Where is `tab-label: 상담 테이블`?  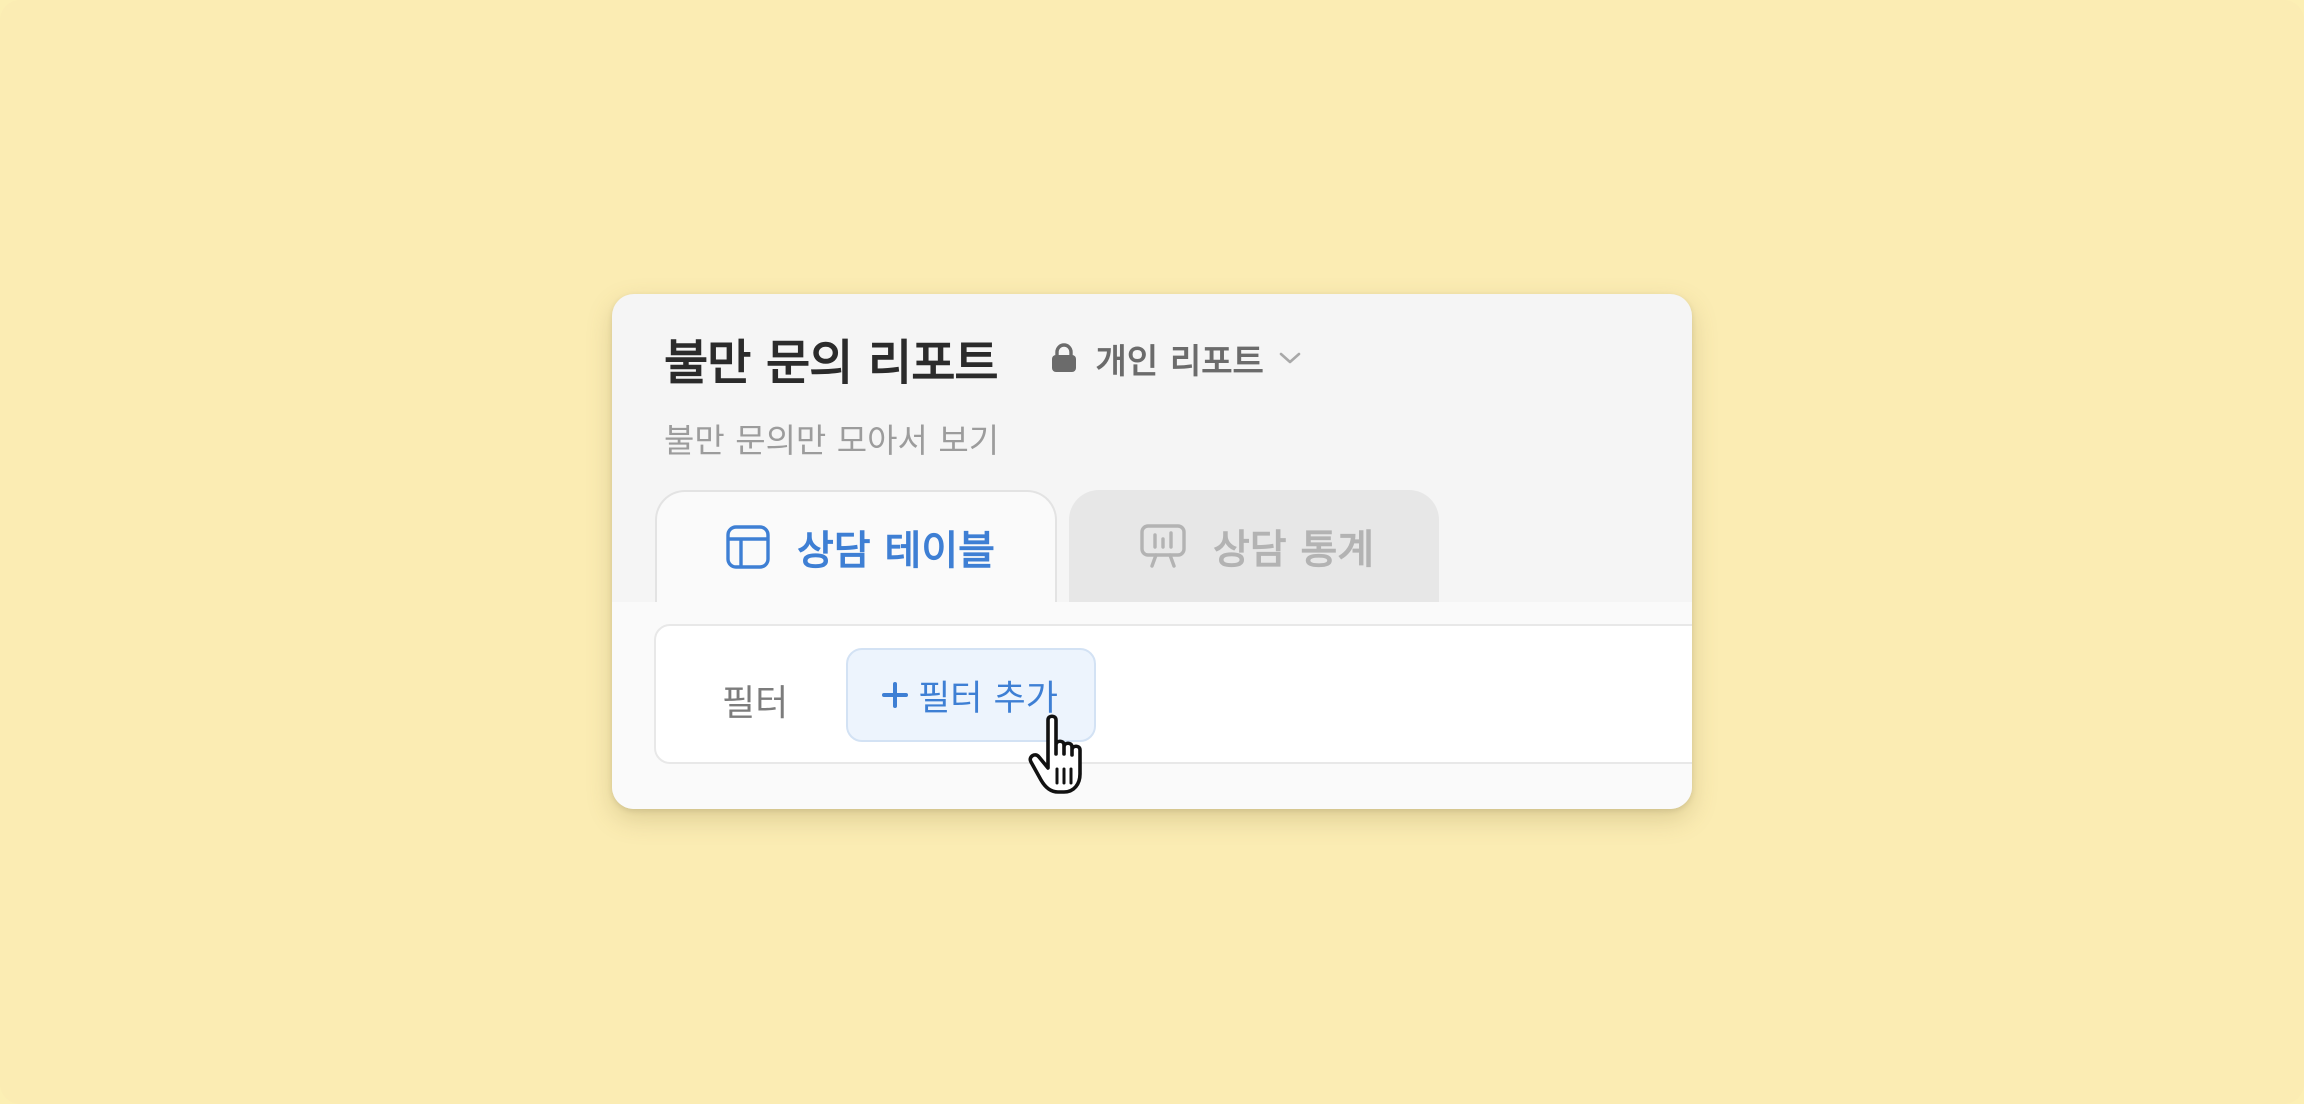
tab-label: 상담 테이블 is located at coordinates (896, 551).